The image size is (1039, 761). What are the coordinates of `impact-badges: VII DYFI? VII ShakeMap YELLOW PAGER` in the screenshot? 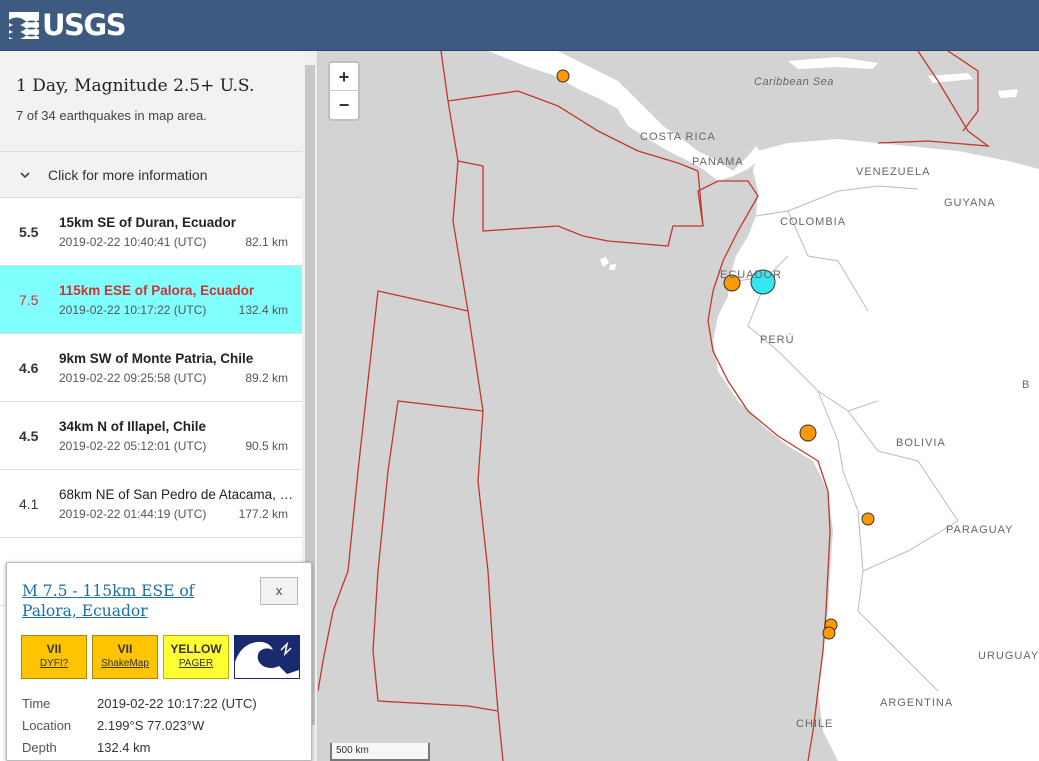 It's located at (163, 657).